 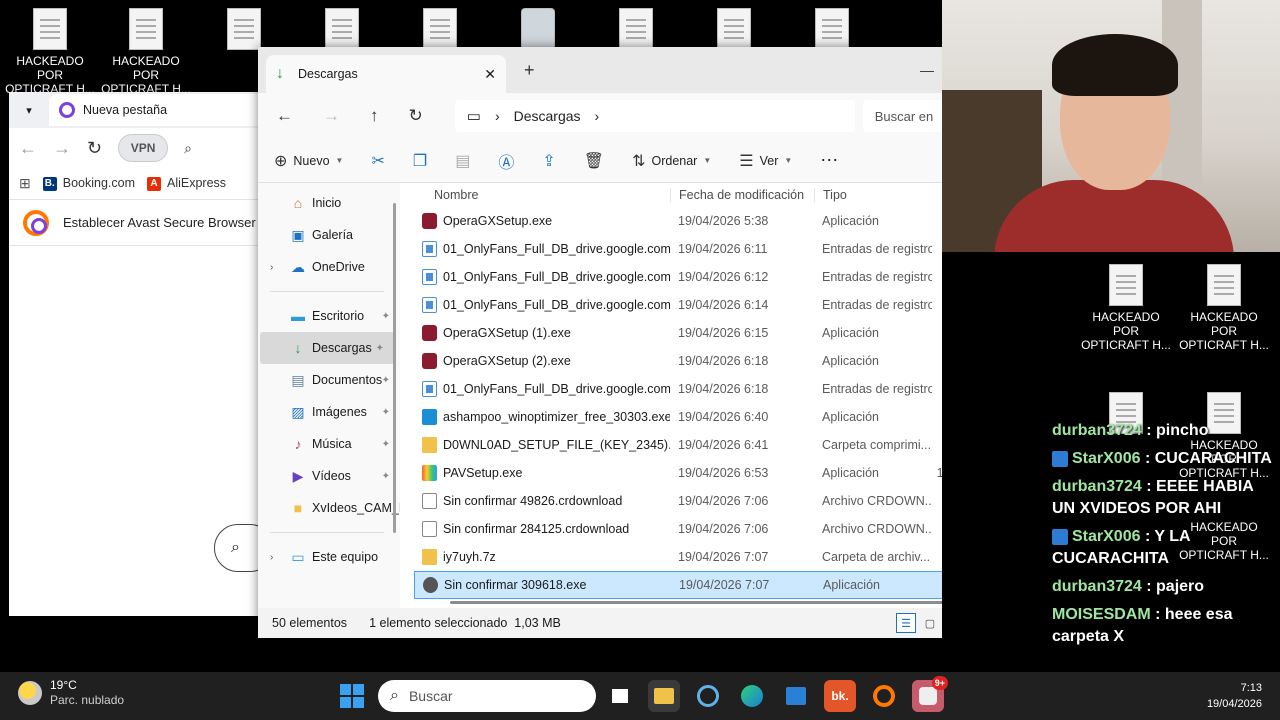 I want to click on details-view-icon: ☰, so click(x=906, y=623).